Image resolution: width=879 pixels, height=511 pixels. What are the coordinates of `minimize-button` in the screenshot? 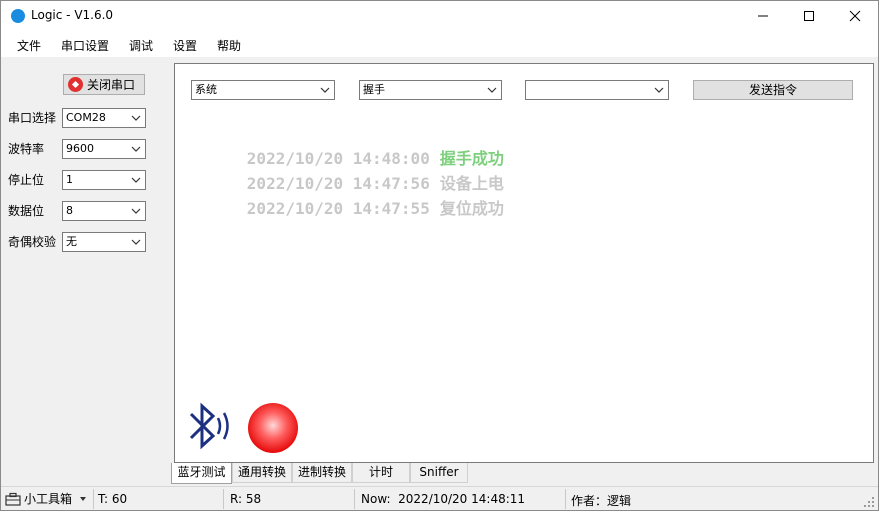 It's located at (763, 16).